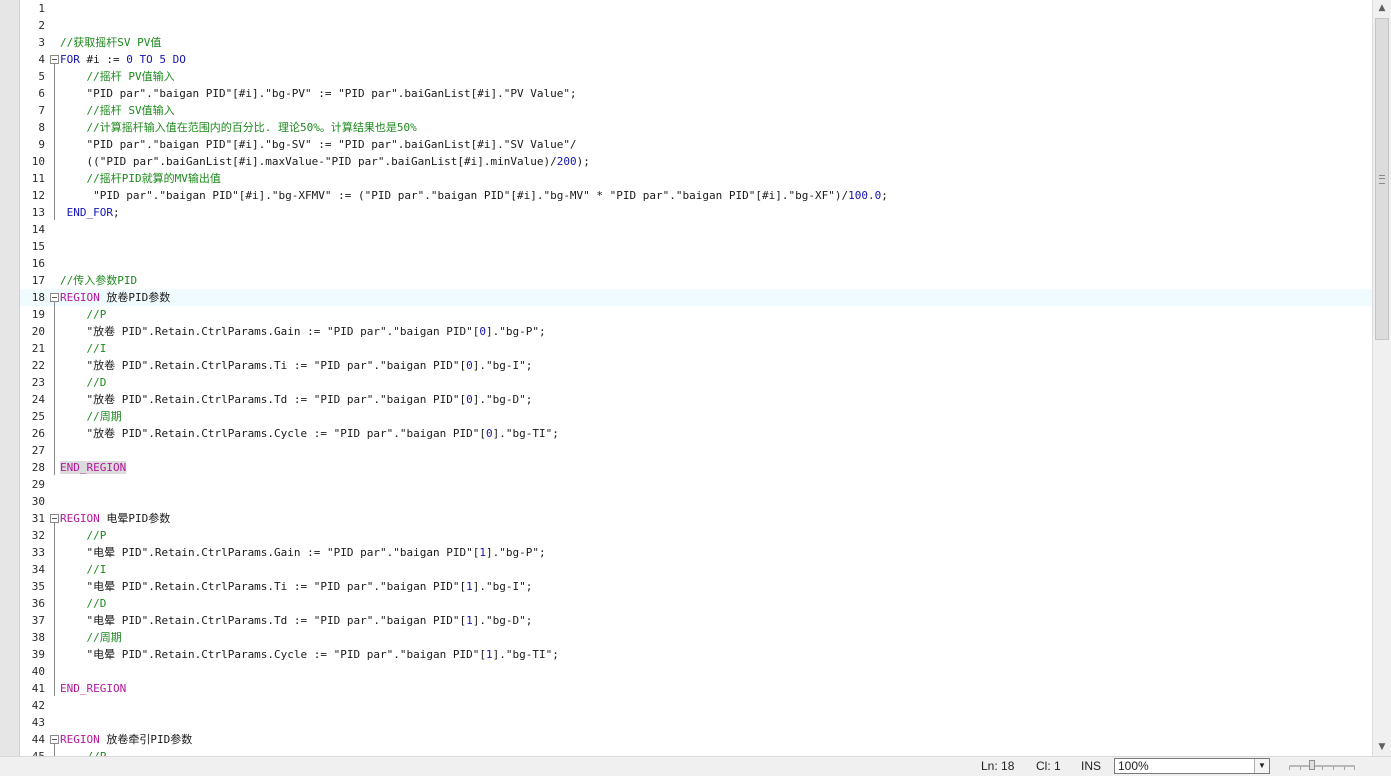 The image size is (1391, 776). I want to click on line-number: 41, so click(38, 688).